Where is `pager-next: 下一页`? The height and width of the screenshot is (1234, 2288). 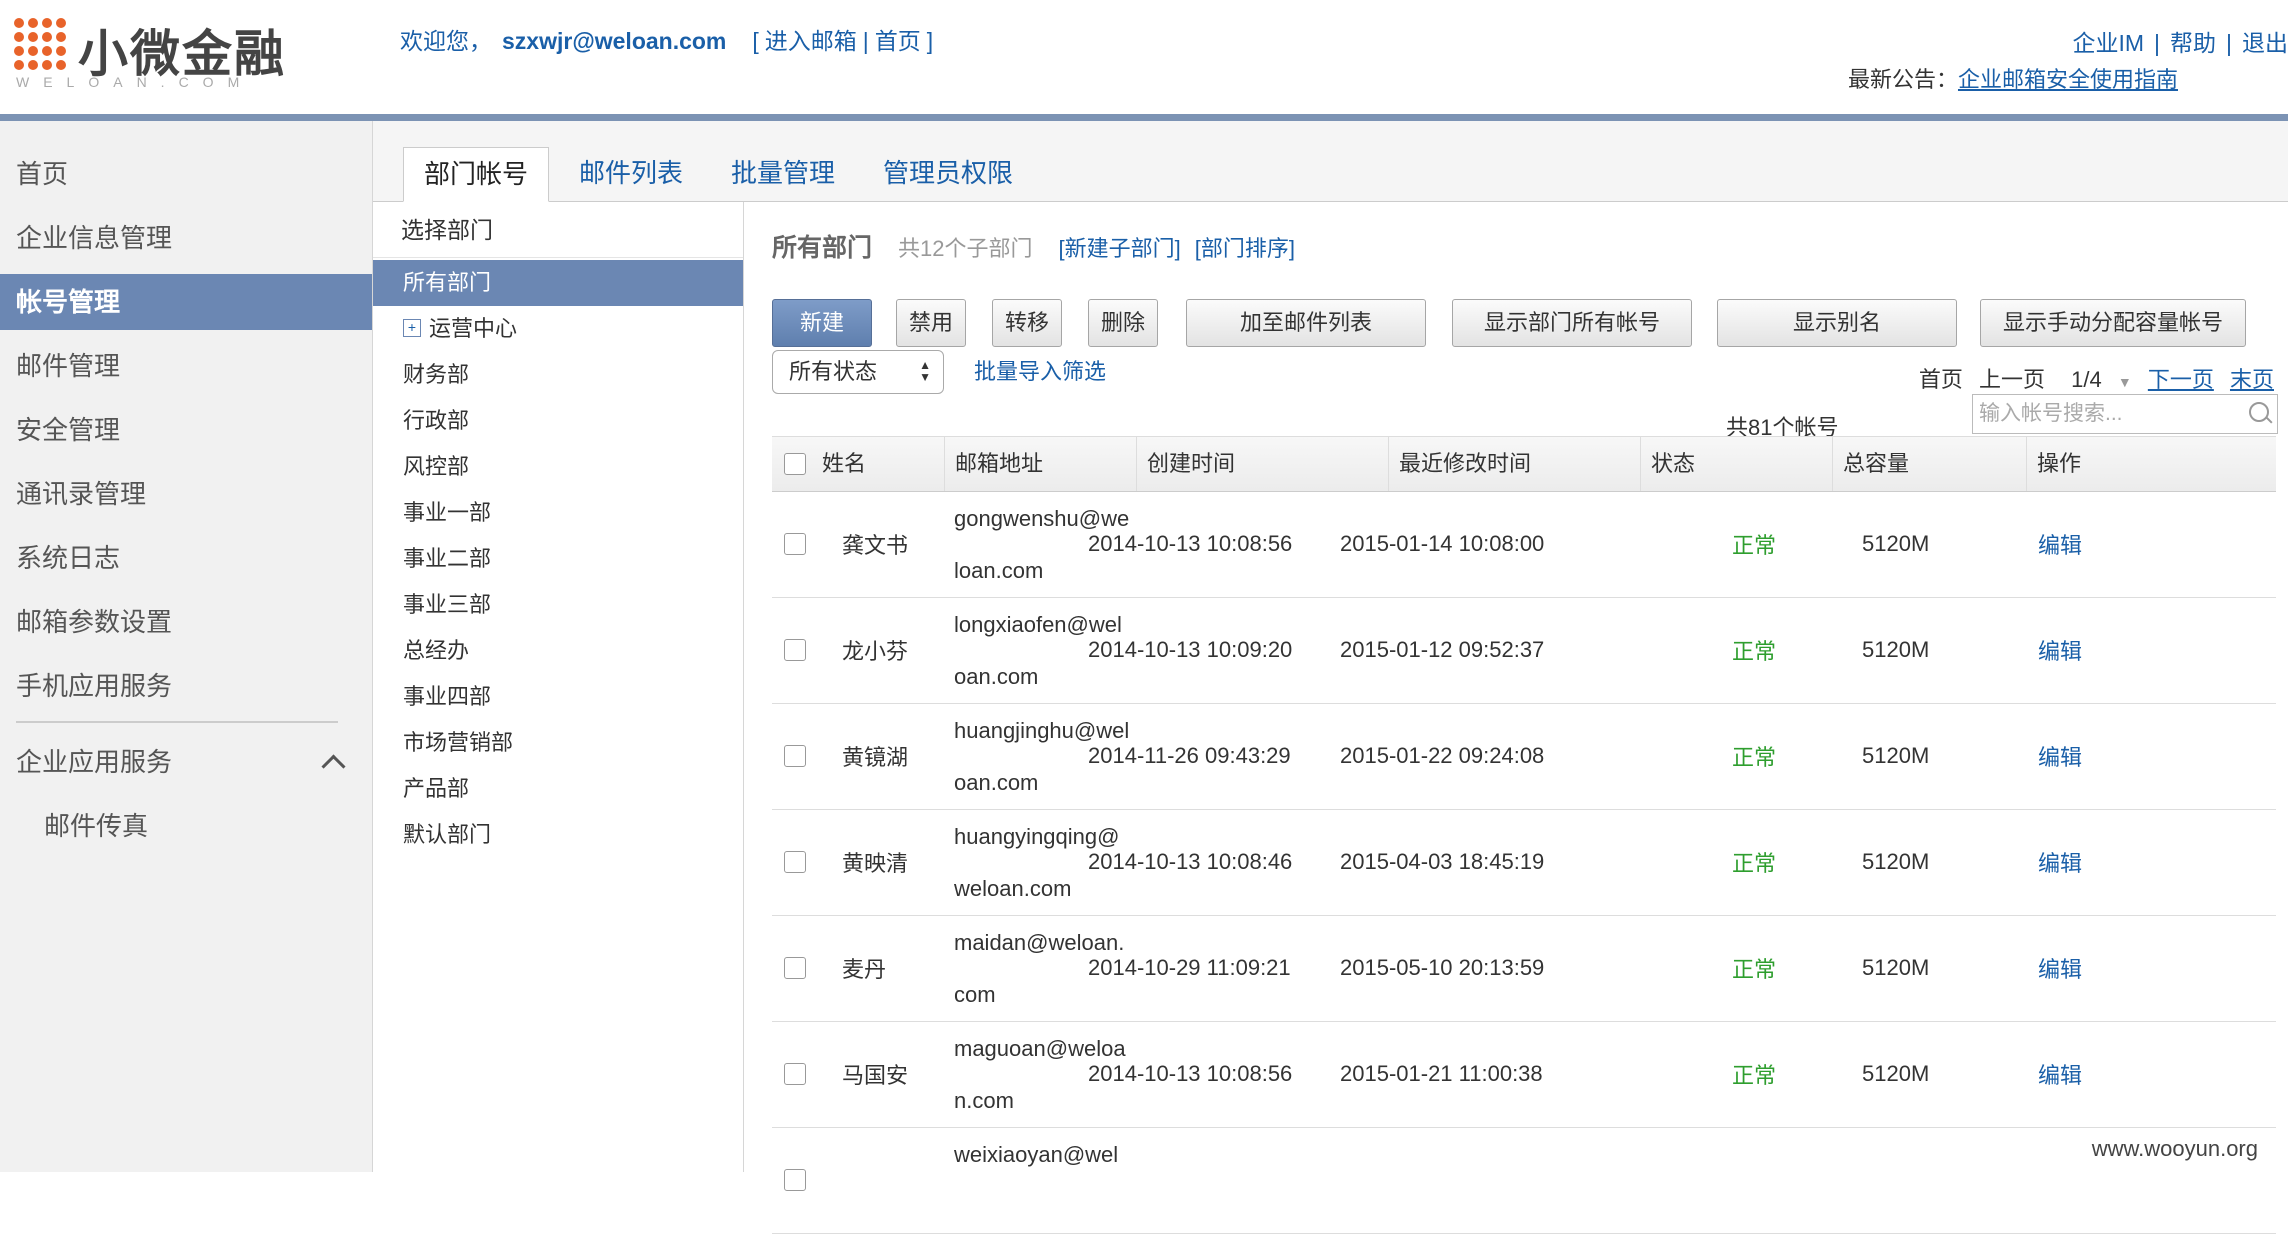 pager-next: 下一页 is located at coordinates (2181, 379).